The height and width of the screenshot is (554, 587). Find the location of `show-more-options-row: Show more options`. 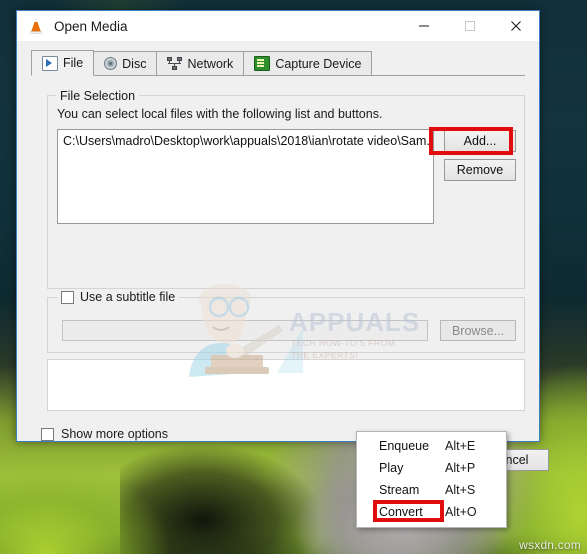

show-more-options-row: Show more options is located at coordinates (104, 434).